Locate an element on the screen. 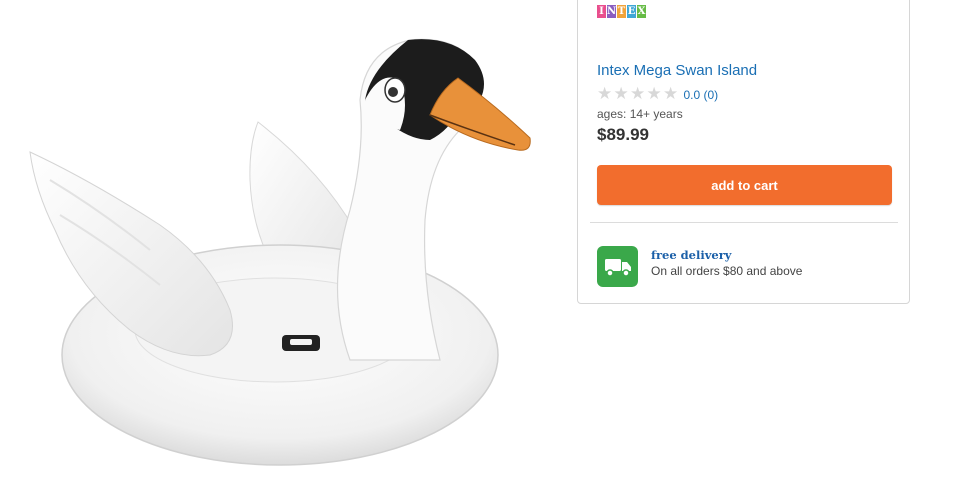  rating-count: 0.0 (0) is located at coordinates (701, 95).